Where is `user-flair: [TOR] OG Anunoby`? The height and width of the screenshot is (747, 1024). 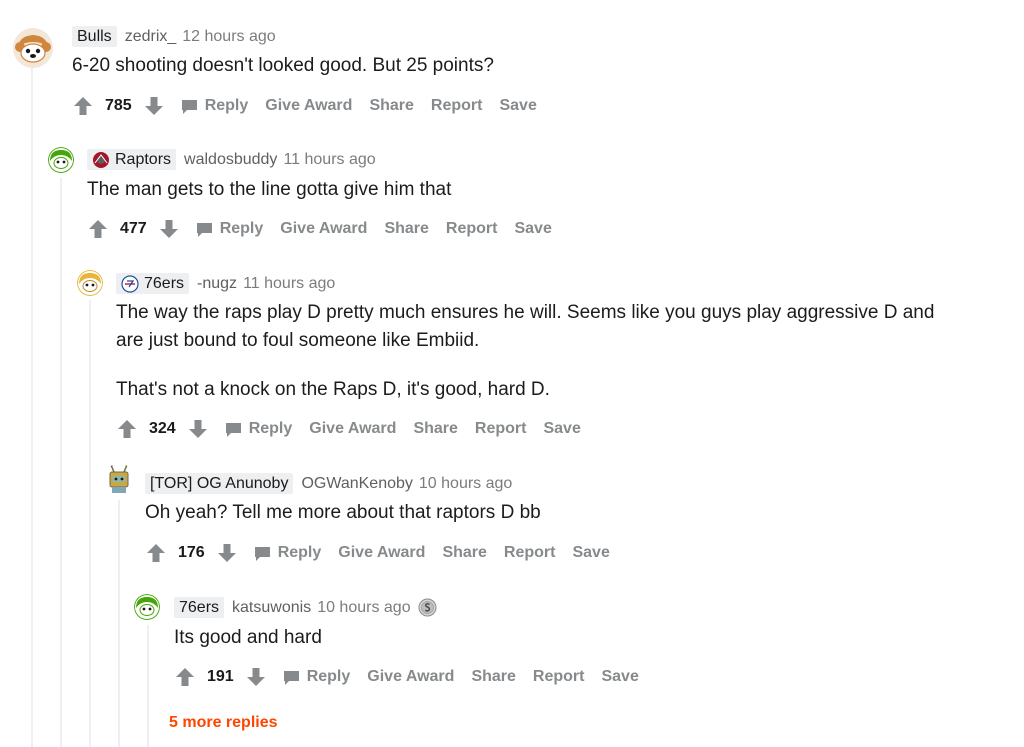 user-flair: [TOR] OG Anunoby is located at coordinates (219, 483).